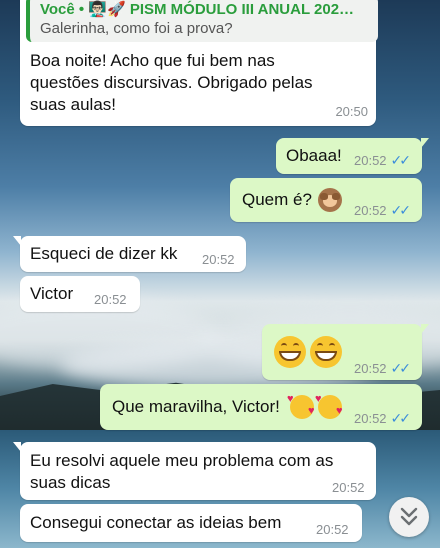 The height and width of the screenshot is (548, 440). Describe the element at coordinates (314, 155) in the screenshot. I see `message-text: Obaaa!` at that location.